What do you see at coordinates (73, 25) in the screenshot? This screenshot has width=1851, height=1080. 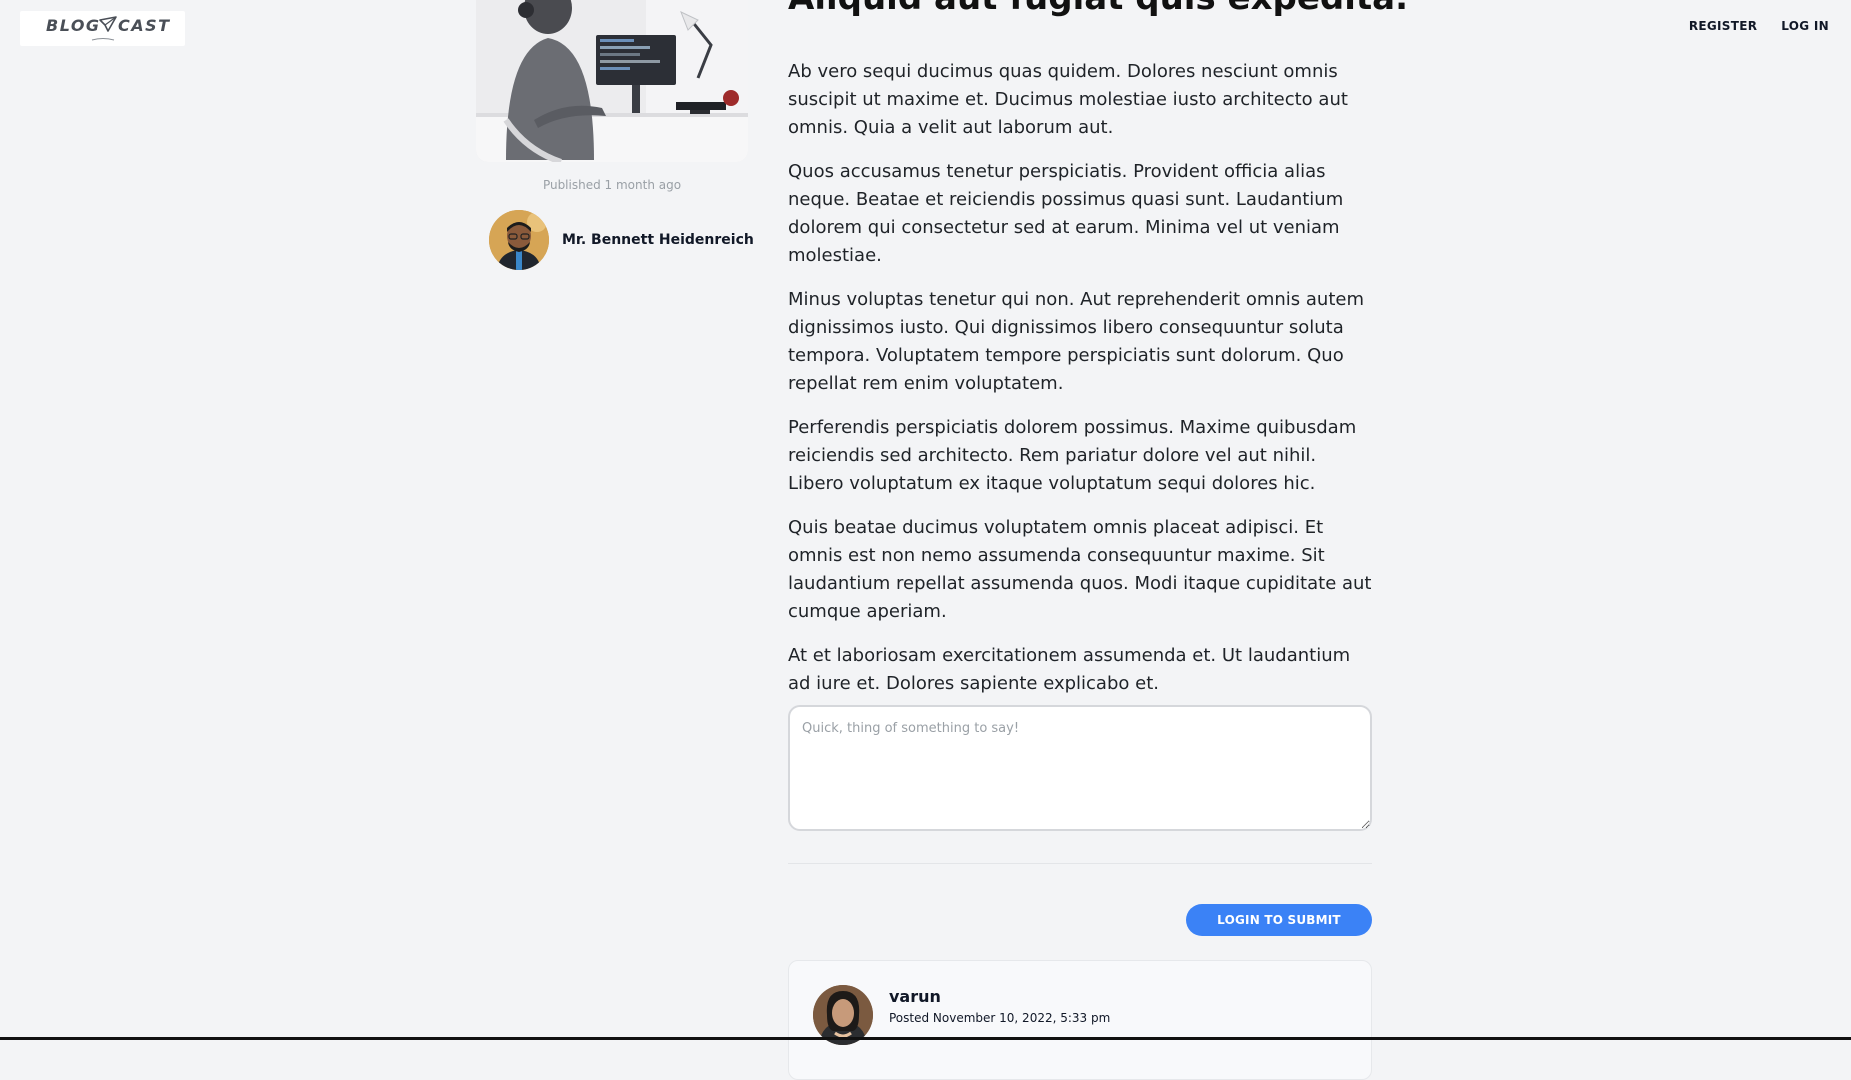 I see `svg-text: BLOG` at bounding box center [73, 25].